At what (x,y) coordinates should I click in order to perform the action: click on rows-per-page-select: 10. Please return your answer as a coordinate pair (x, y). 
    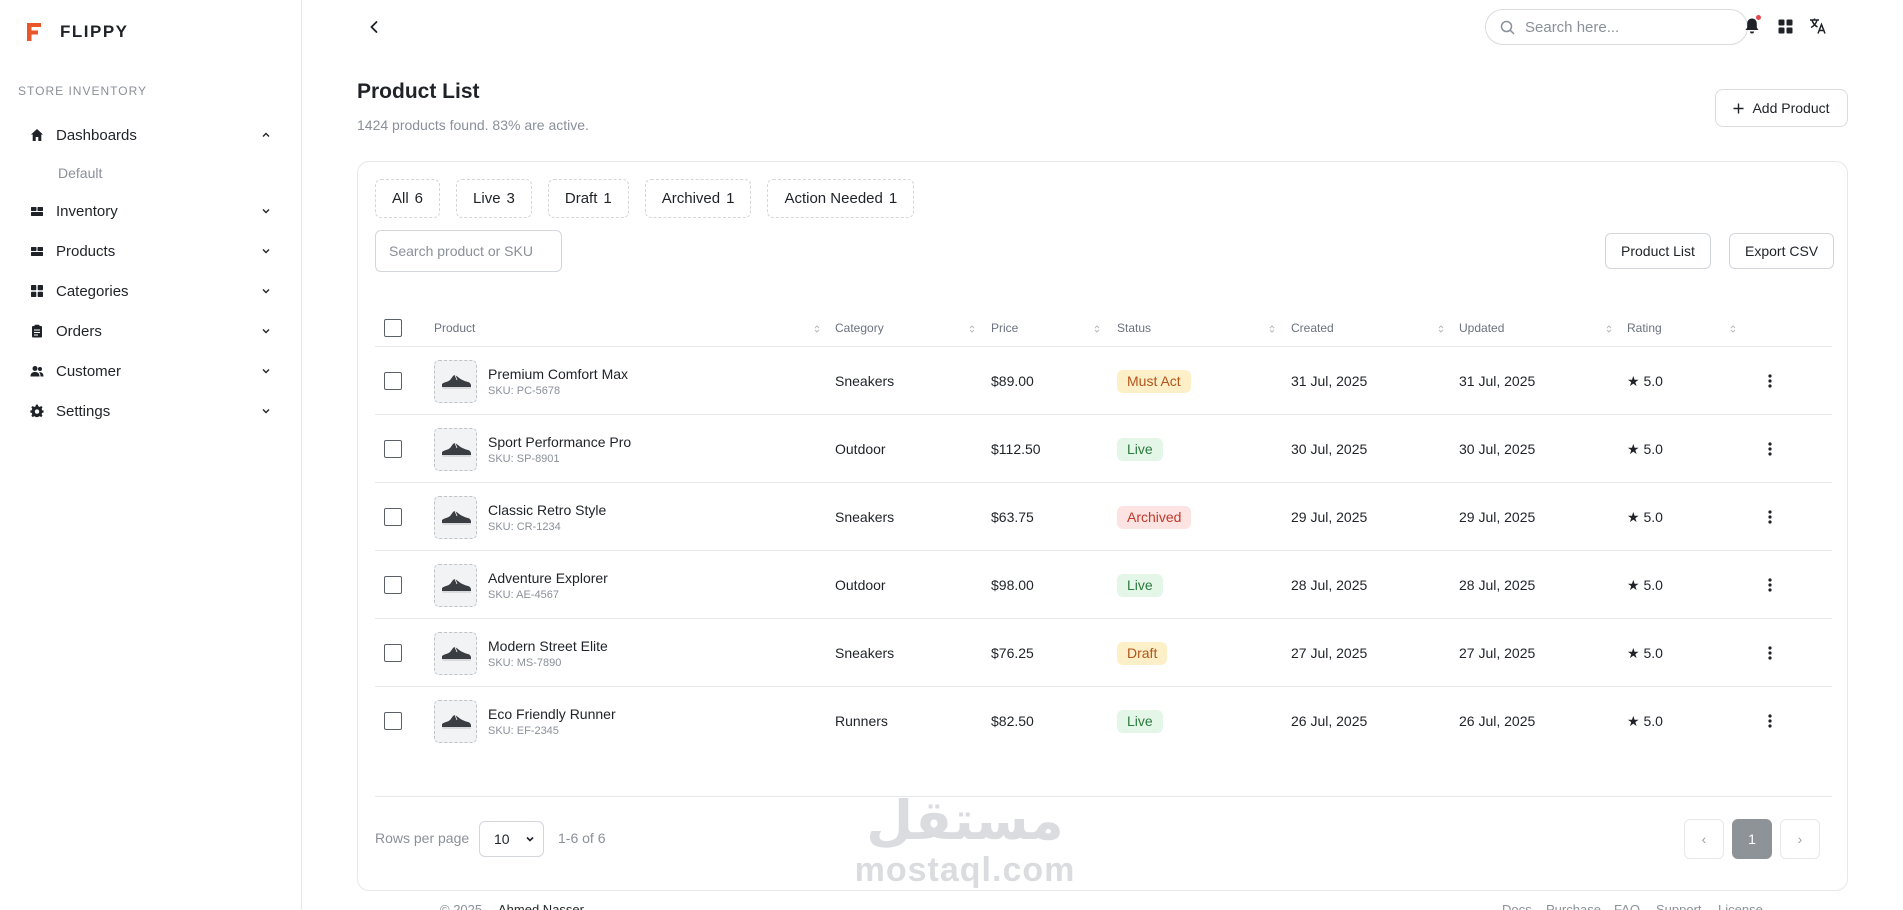
    Looking at the image, I should click on (511, 839).